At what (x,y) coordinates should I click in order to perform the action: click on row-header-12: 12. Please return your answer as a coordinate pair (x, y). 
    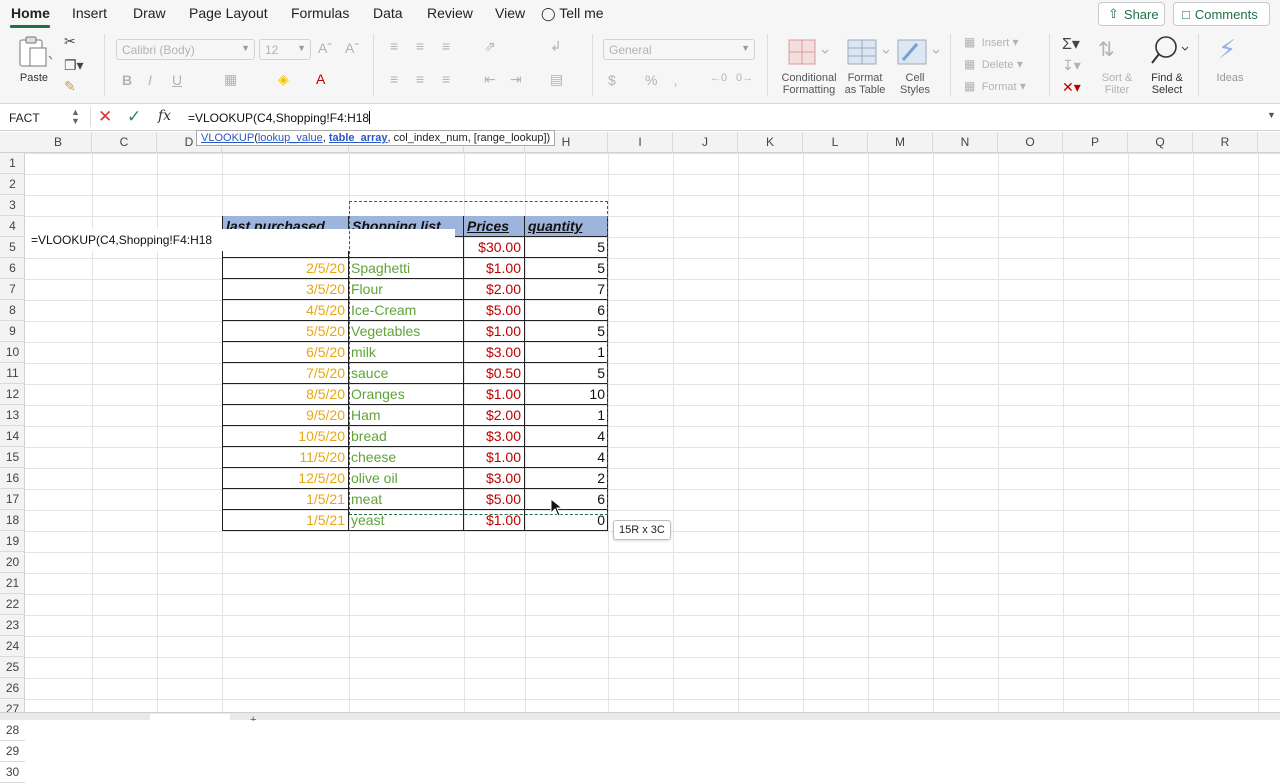
    Looking at the image, I should click on (12, 394).